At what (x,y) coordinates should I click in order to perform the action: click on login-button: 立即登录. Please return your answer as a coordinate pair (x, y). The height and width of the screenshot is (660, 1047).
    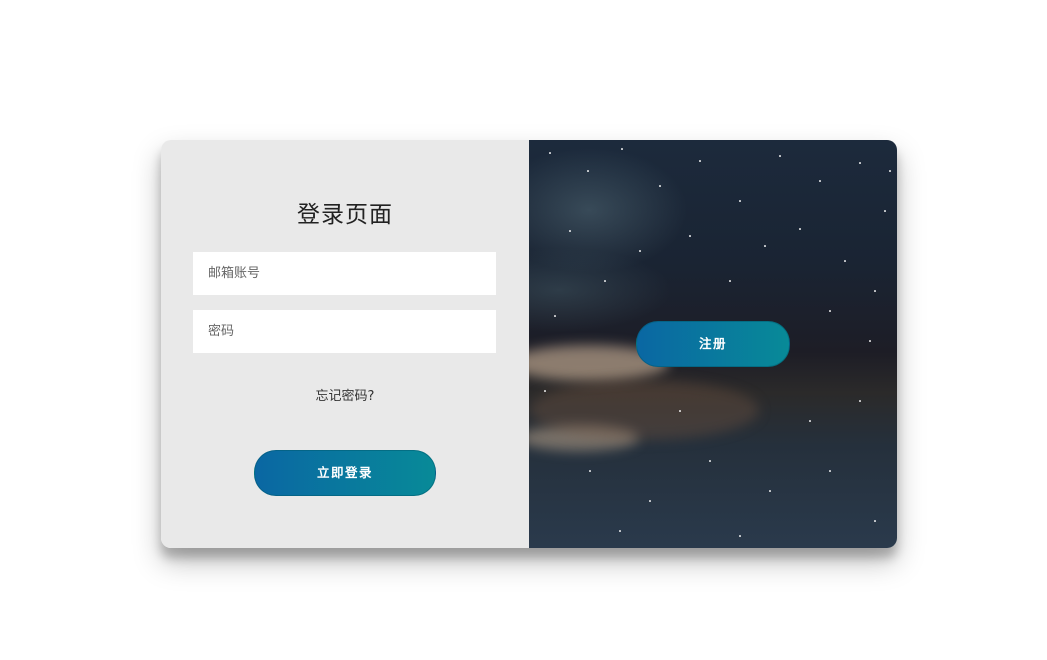
    Looking at the image, I should click on (345, 473).